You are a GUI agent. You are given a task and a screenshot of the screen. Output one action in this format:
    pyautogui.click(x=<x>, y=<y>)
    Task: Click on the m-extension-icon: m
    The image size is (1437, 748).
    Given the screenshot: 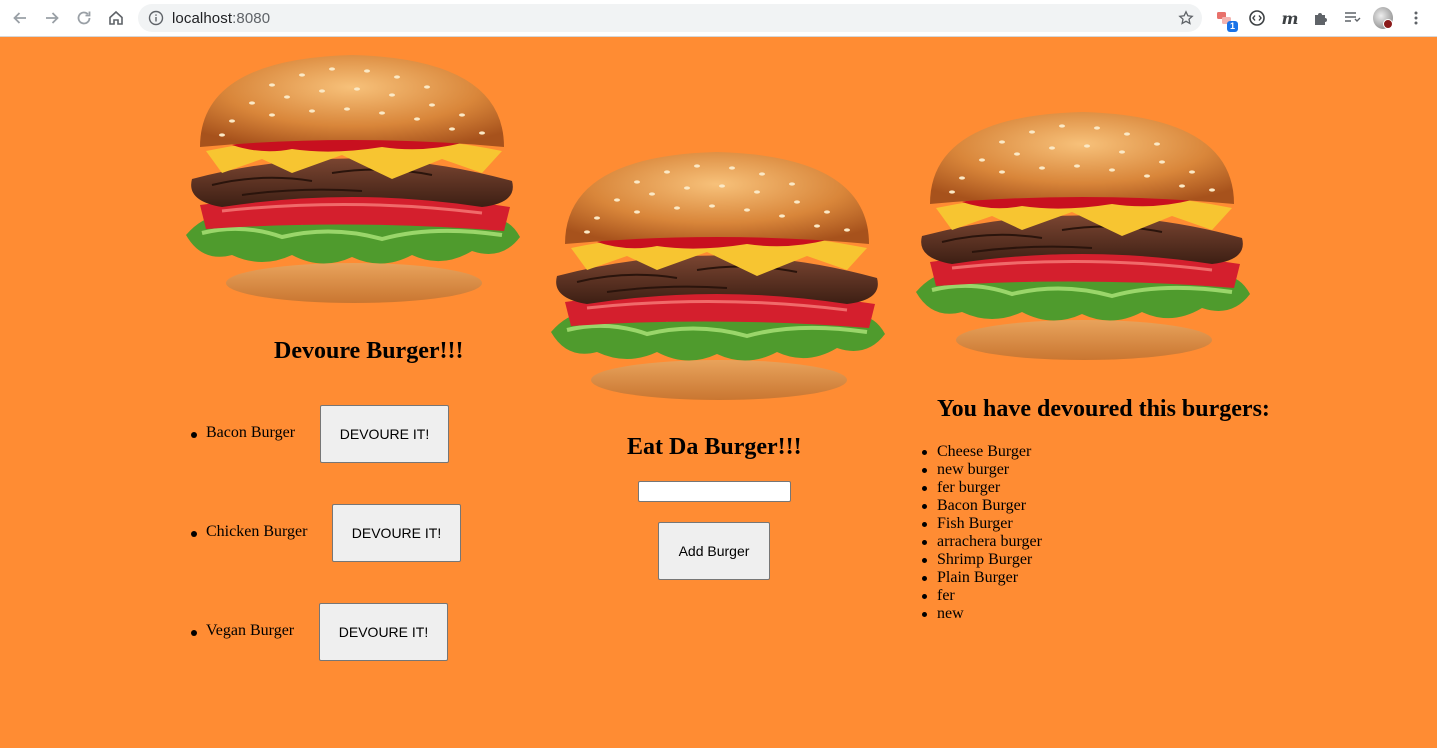 What is the action you would take?
    pyautogui.click(x=1290, y=18)
    